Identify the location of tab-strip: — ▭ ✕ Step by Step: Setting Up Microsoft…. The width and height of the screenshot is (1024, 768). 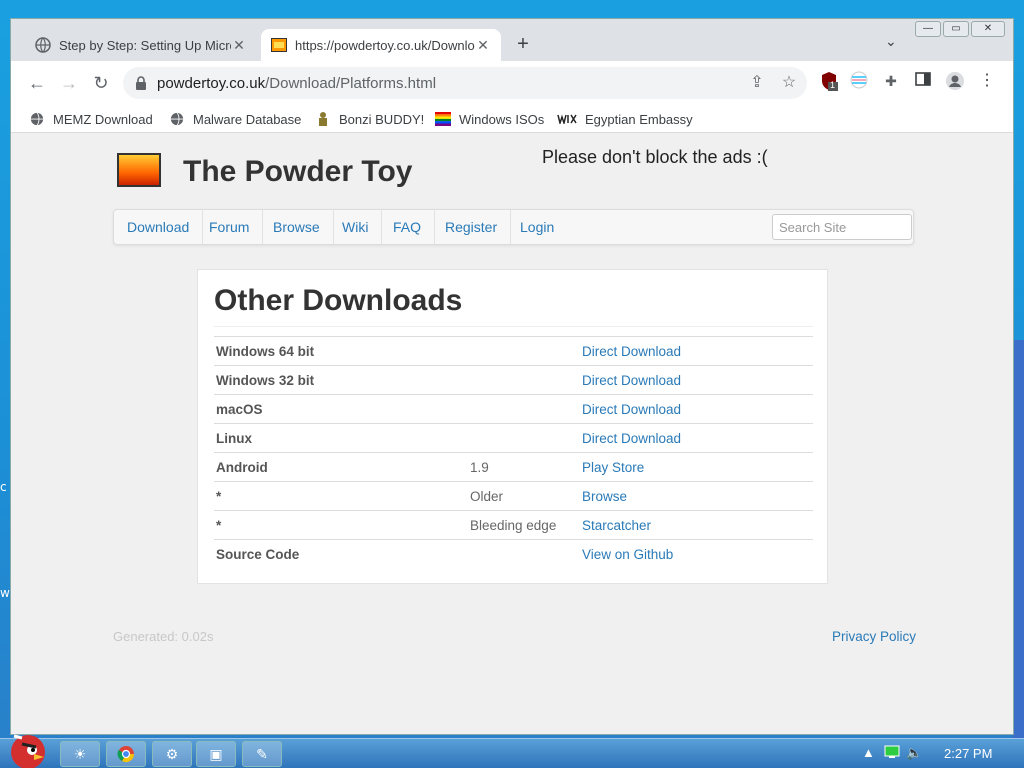
(512, 40).